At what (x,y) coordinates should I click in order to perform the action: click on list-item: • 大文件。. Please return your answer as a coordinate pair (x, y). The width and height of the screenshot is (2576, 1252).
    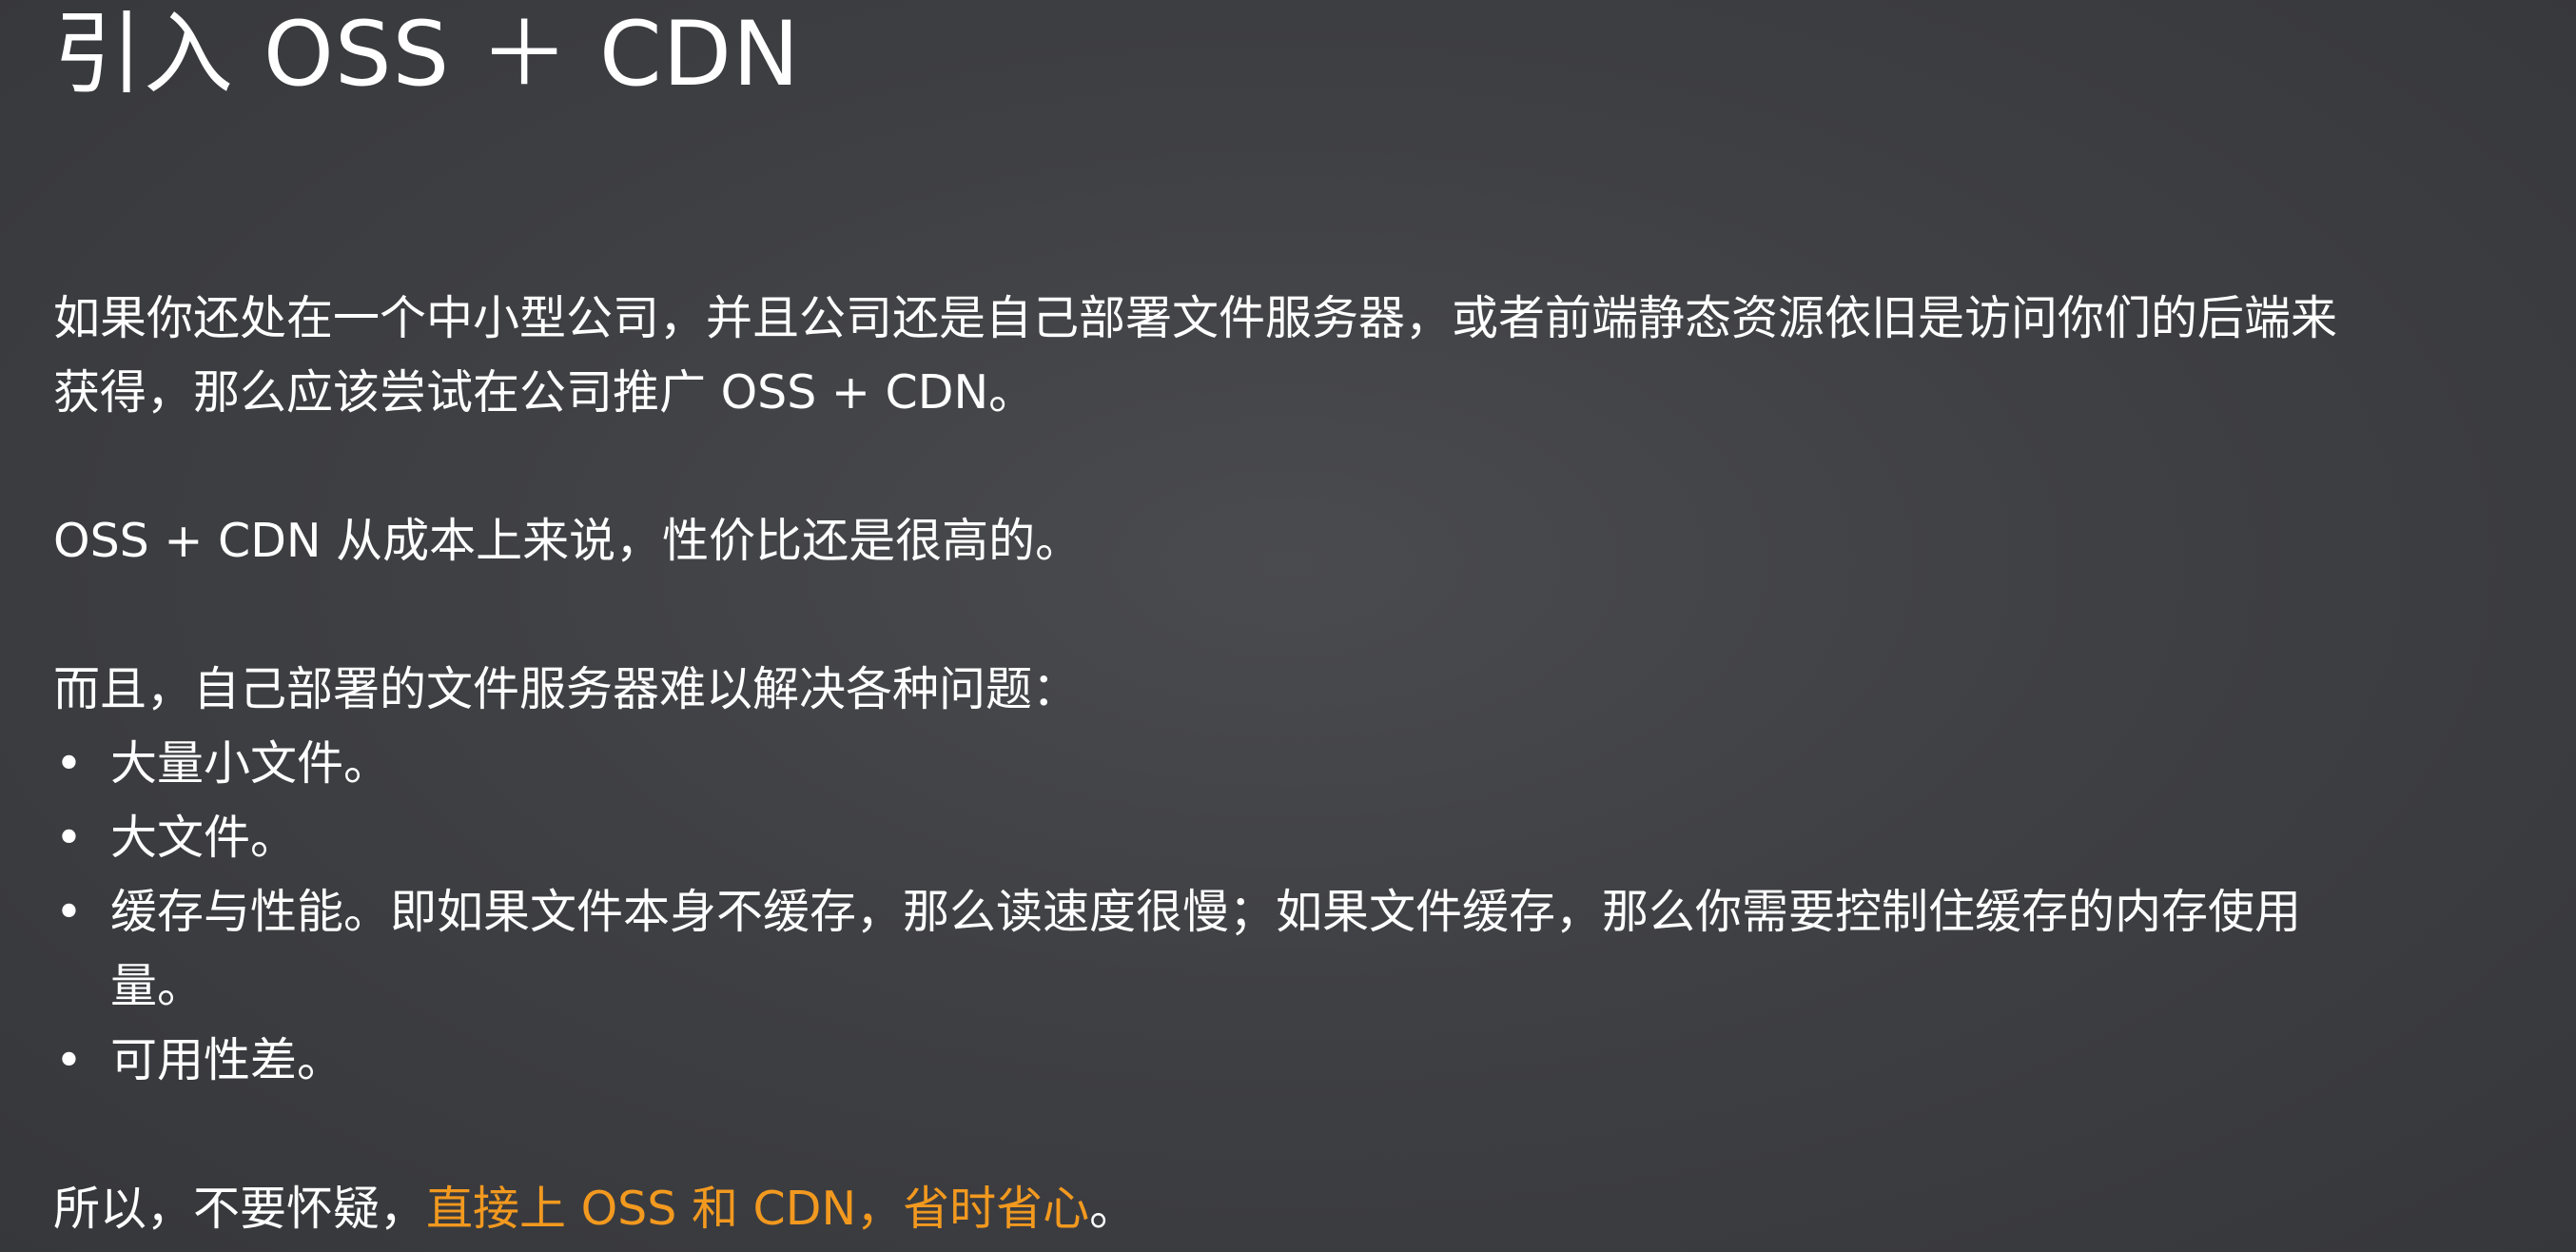
    Looking at the image, I should click on (1290, 838).